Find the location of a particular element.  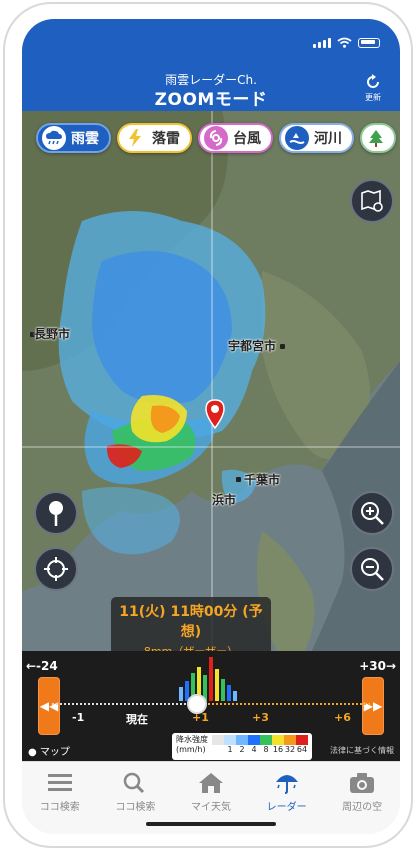

city-label-chiba: 千葉市 is located at coordinates (262, 480).